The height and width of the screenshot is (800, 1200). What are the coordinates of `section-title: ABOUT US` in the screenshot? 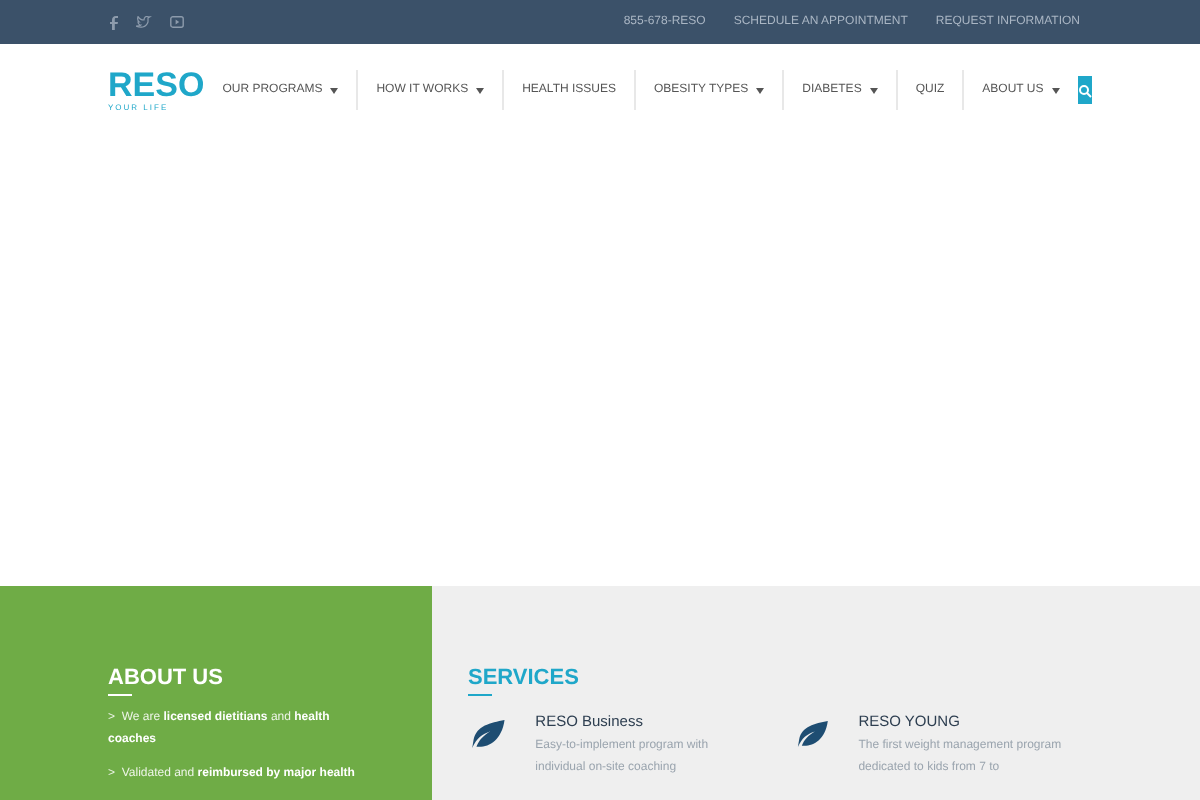 It's located at (165, 681).